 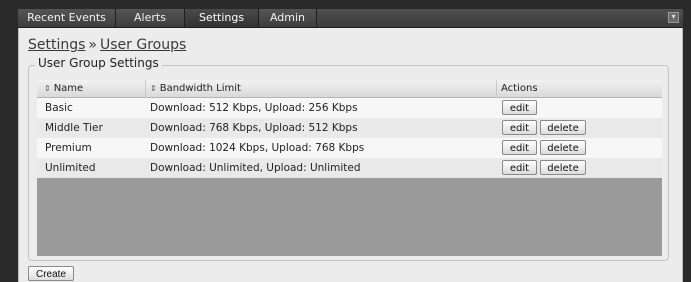 What do you see at coordinates (150, 18) in the screenshot?
I see `tab-alerts: Alerts` at bounding box center [150, 18].